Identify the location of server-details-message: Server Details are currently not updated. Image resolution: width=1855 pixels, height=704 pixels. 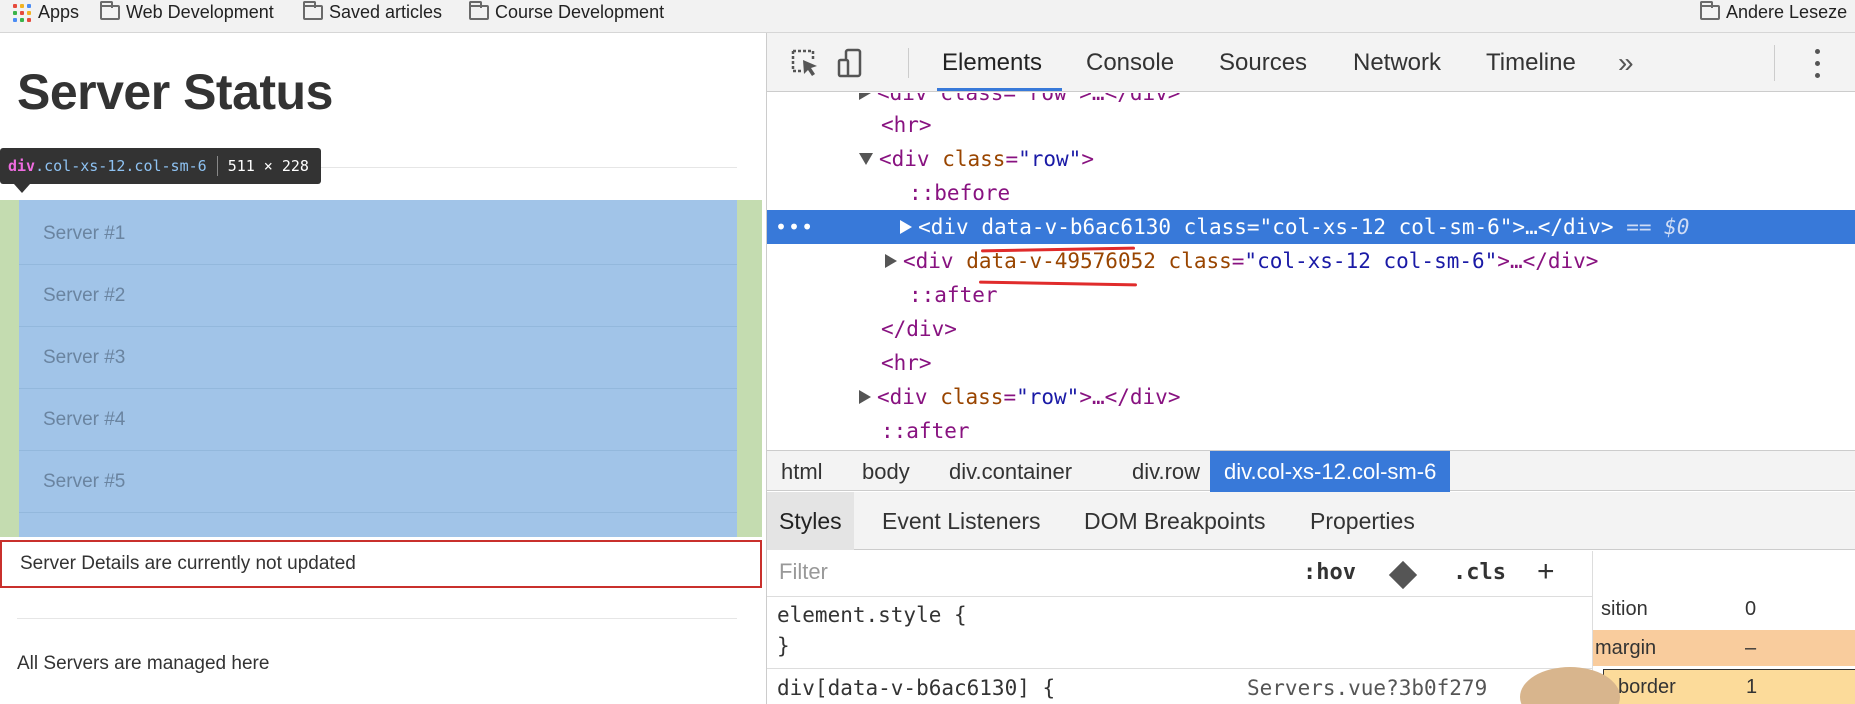
(381, 564).